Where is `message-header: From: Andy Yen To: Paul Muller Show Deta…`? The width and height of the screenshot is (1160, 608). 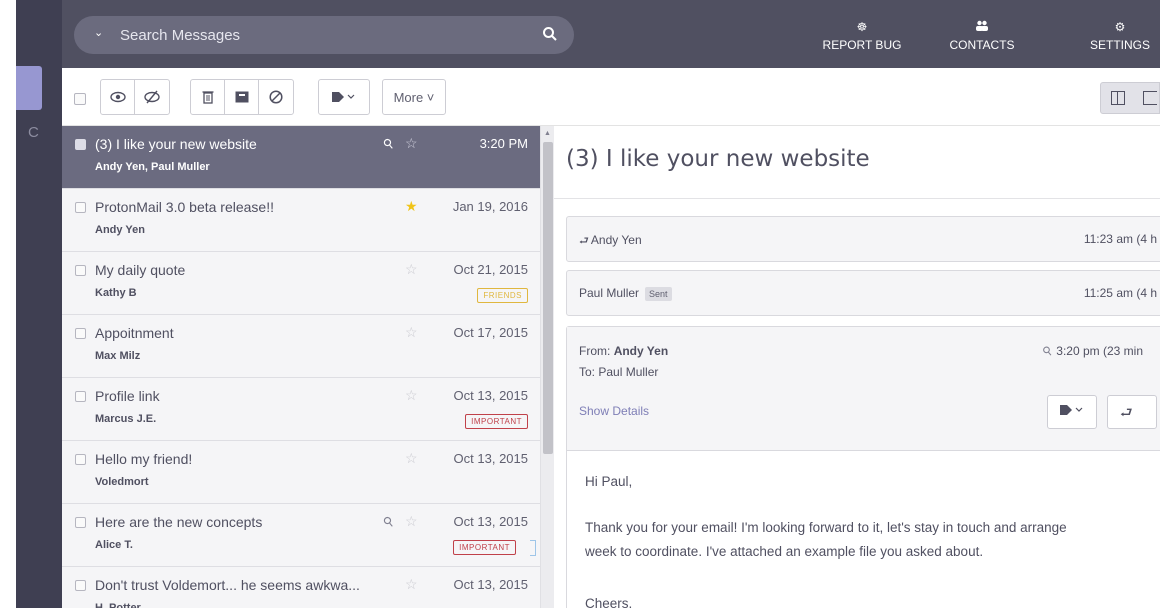 message-header: From: Andy Yen To: Paul Muller Show Deta… is located at coordinates (863, 389).